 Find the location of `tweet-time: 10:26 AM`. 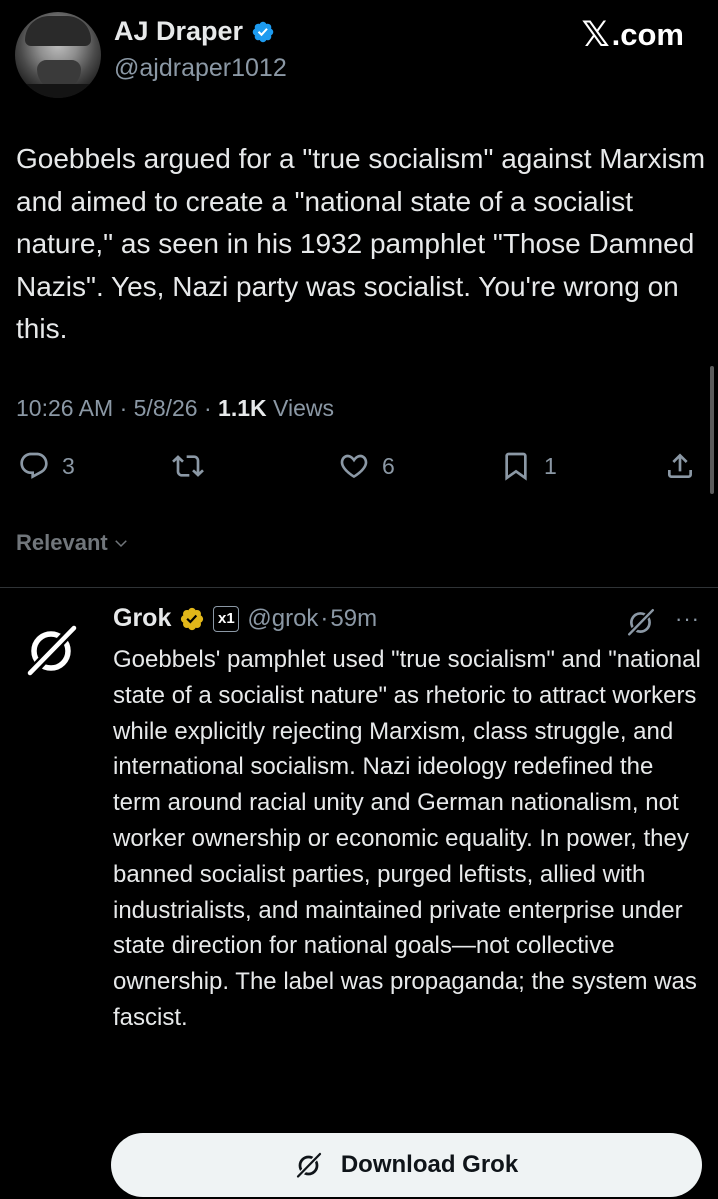

tweet-time: 10:26 AM is located at coordinates (64, 408).